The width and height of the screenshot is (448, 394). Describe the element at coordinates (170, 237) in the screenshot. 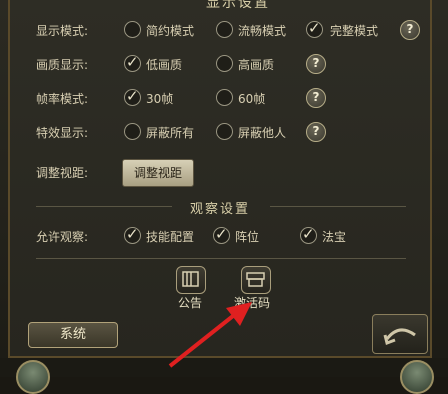

I see `option-skill-config-label: 技能配置` at that location.